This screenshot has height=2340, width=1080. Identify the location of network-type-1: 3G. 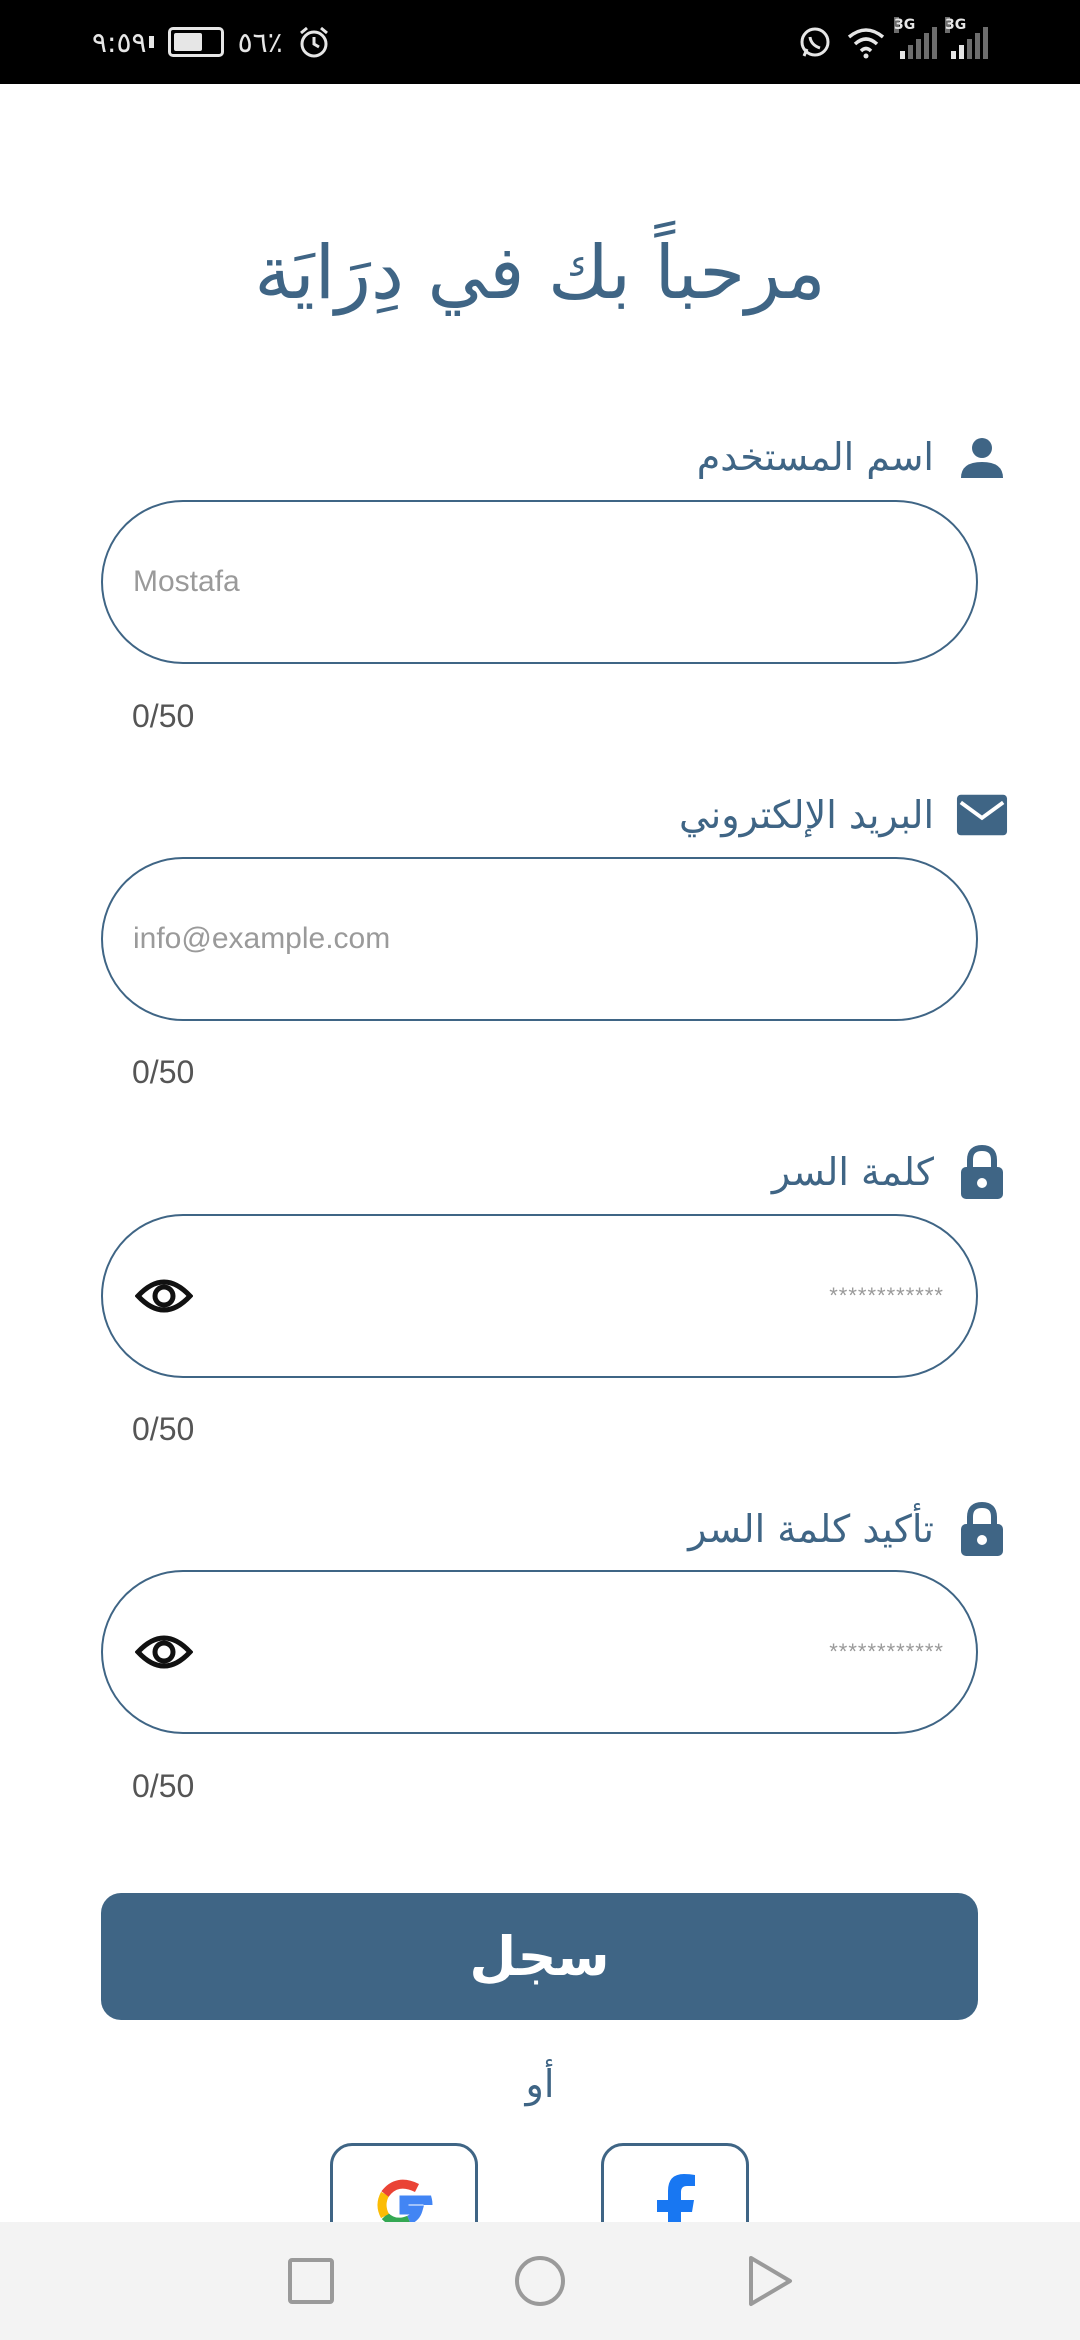
(905, 25).